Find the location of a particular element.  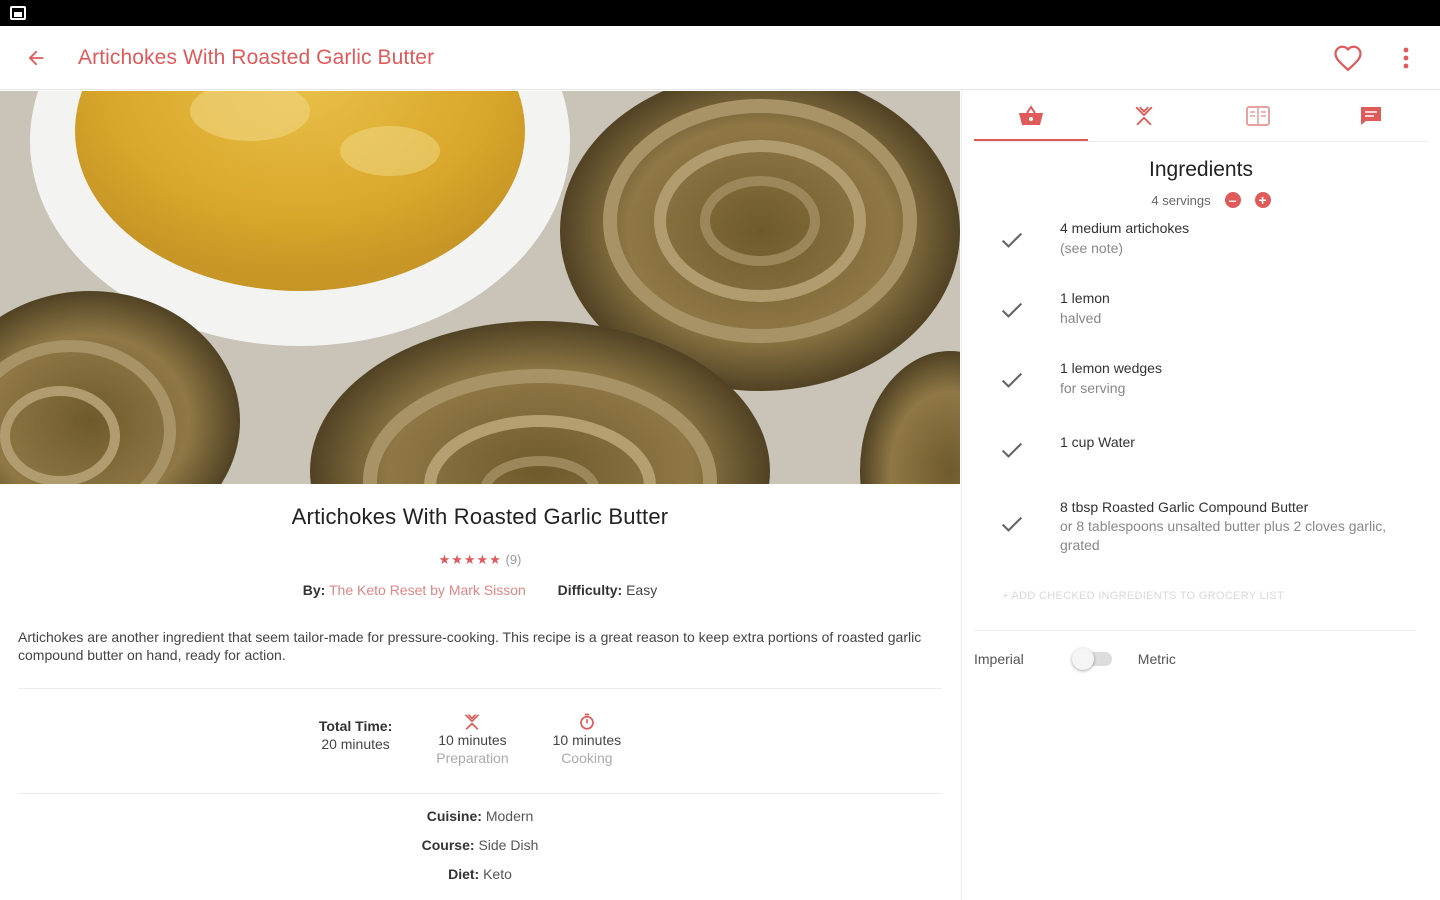

author-link: The Keto Reset by Mark Sisson is located at coordinates (427, 590).